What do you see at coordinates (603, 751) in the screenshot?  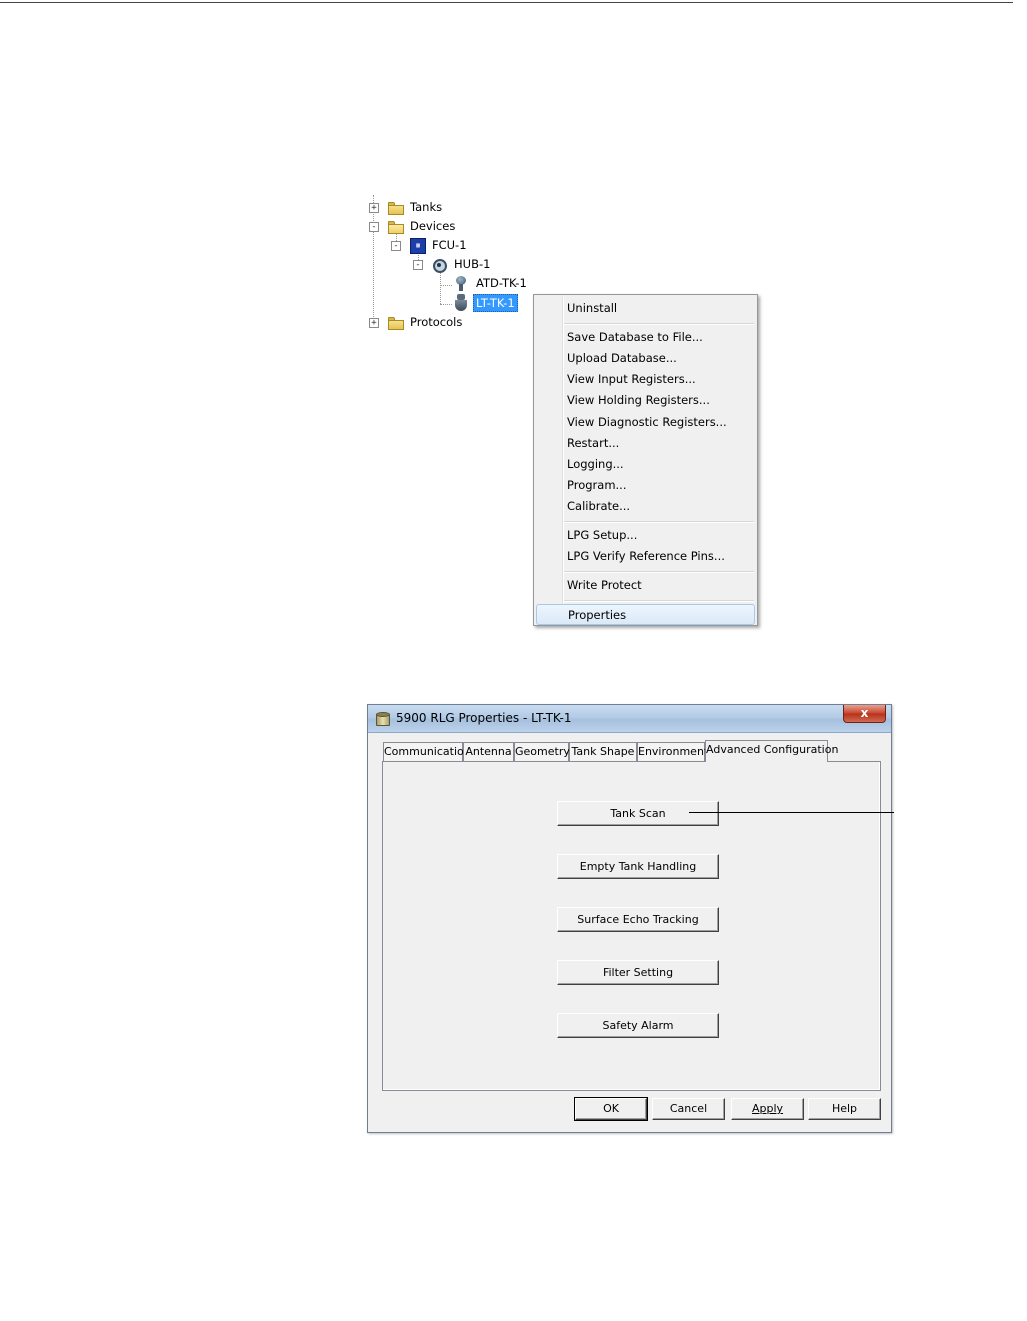 I see `tab-tank-shape: Tank Shape` at bounding box center [603, 751].